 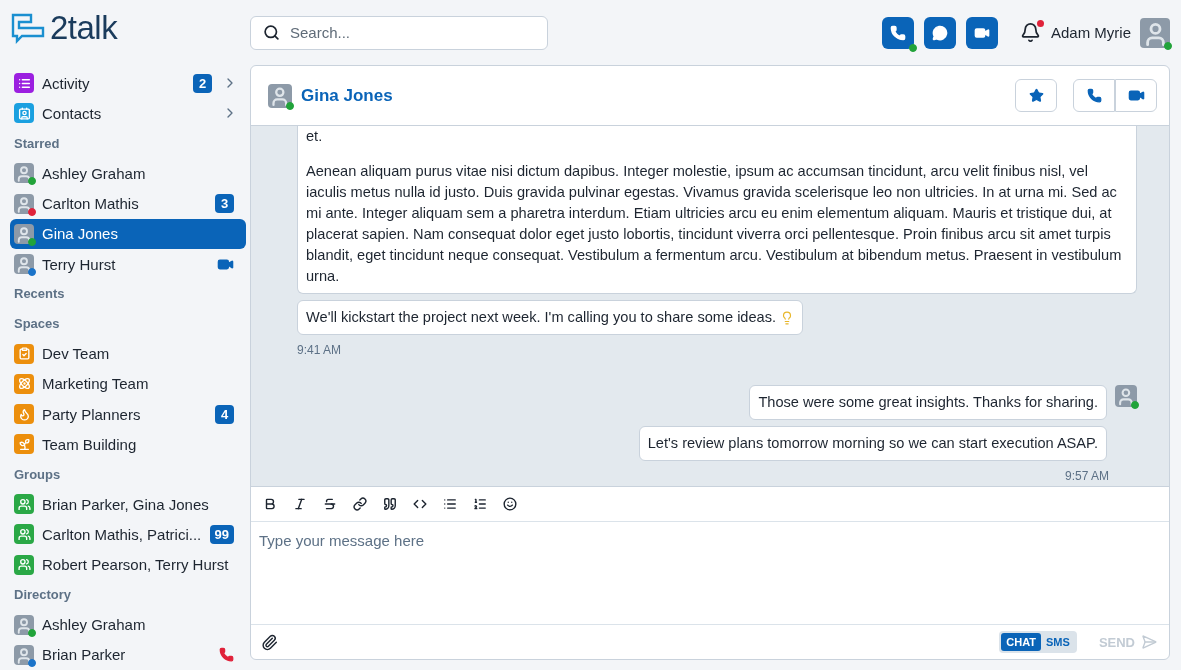 What do you see at coordinates (202, 83) in the screenshot?
I see `unread-count: 2` at bounding box center [202, 83].